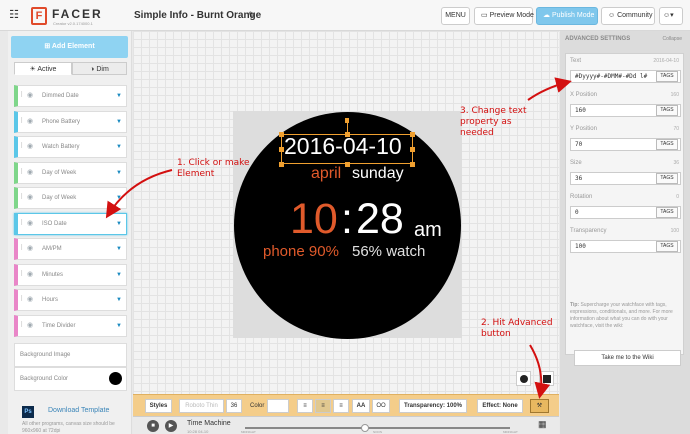  What do you see at coordinates (486, 122) in the screenshot?
I see `annotation-step-3-line-2: property as` at bounding box center [486, 122].